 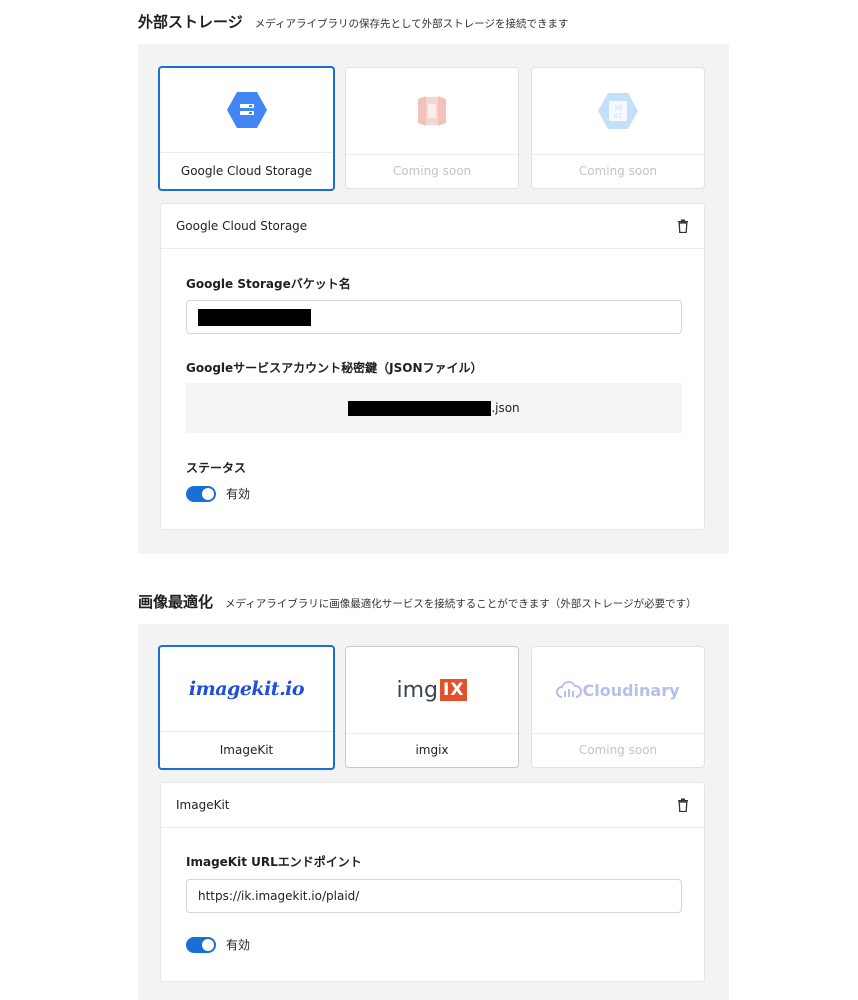 I want to click on imgix-logo: img IX, so click(x=432, y=690).